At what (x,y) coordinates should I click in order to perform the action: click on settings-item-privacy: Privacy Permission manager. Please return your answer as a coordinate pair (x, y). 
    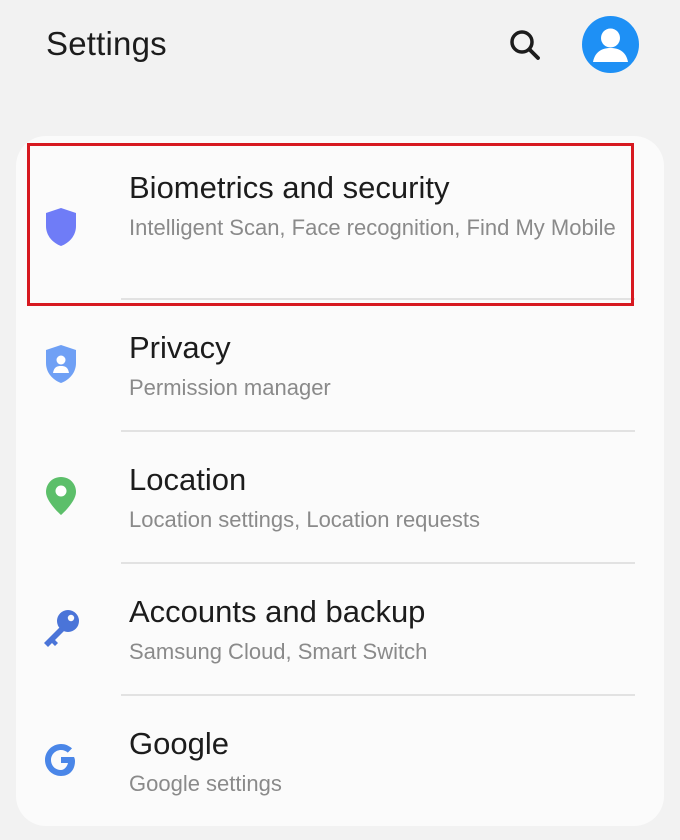
    Looking at the image, I should click on (340, 365).